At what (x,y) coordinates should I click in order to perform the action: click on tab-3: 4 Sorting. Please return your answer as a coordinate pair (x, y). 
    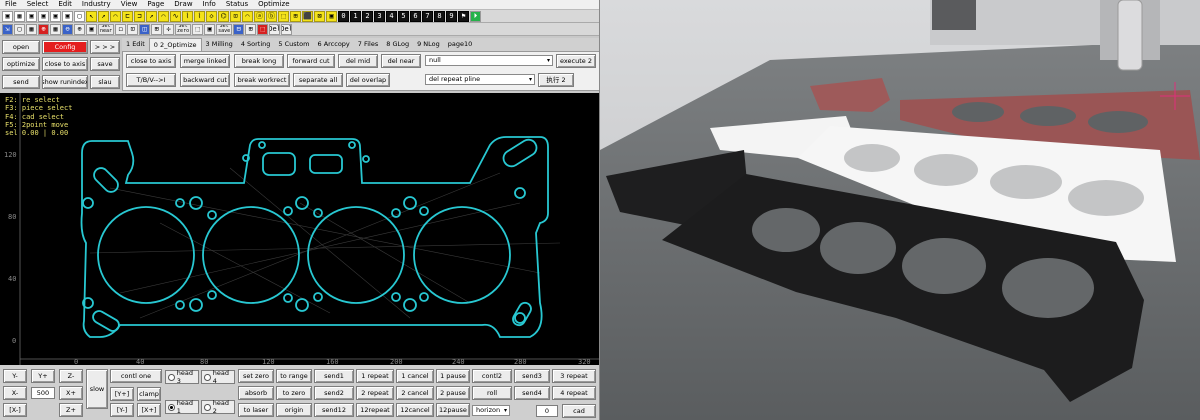
    Looking at the image, I should click on (256, 44).